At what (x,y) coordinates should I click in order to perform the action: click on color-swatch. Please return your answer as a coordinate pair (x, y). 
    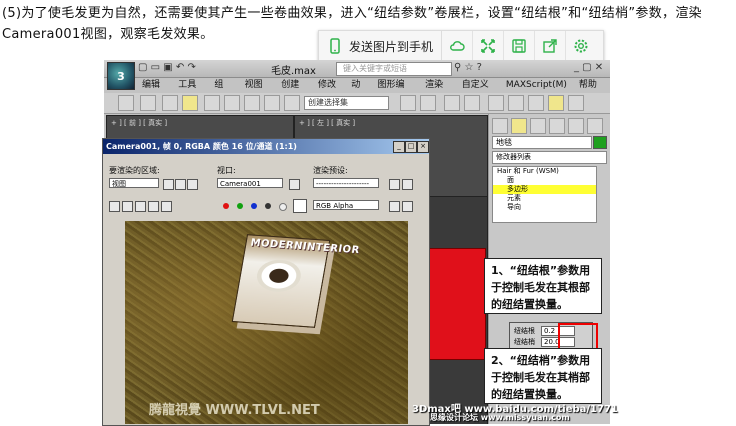
    Looking at the image, I should click on (300, 206).